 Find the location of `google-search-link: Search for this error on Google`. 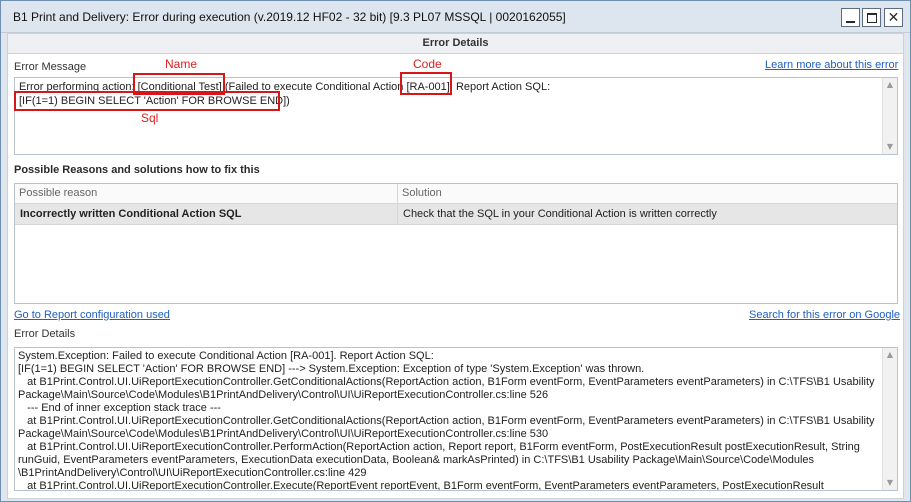

google-search-link: Search for this error on Google is located at coordinates (824, 315).